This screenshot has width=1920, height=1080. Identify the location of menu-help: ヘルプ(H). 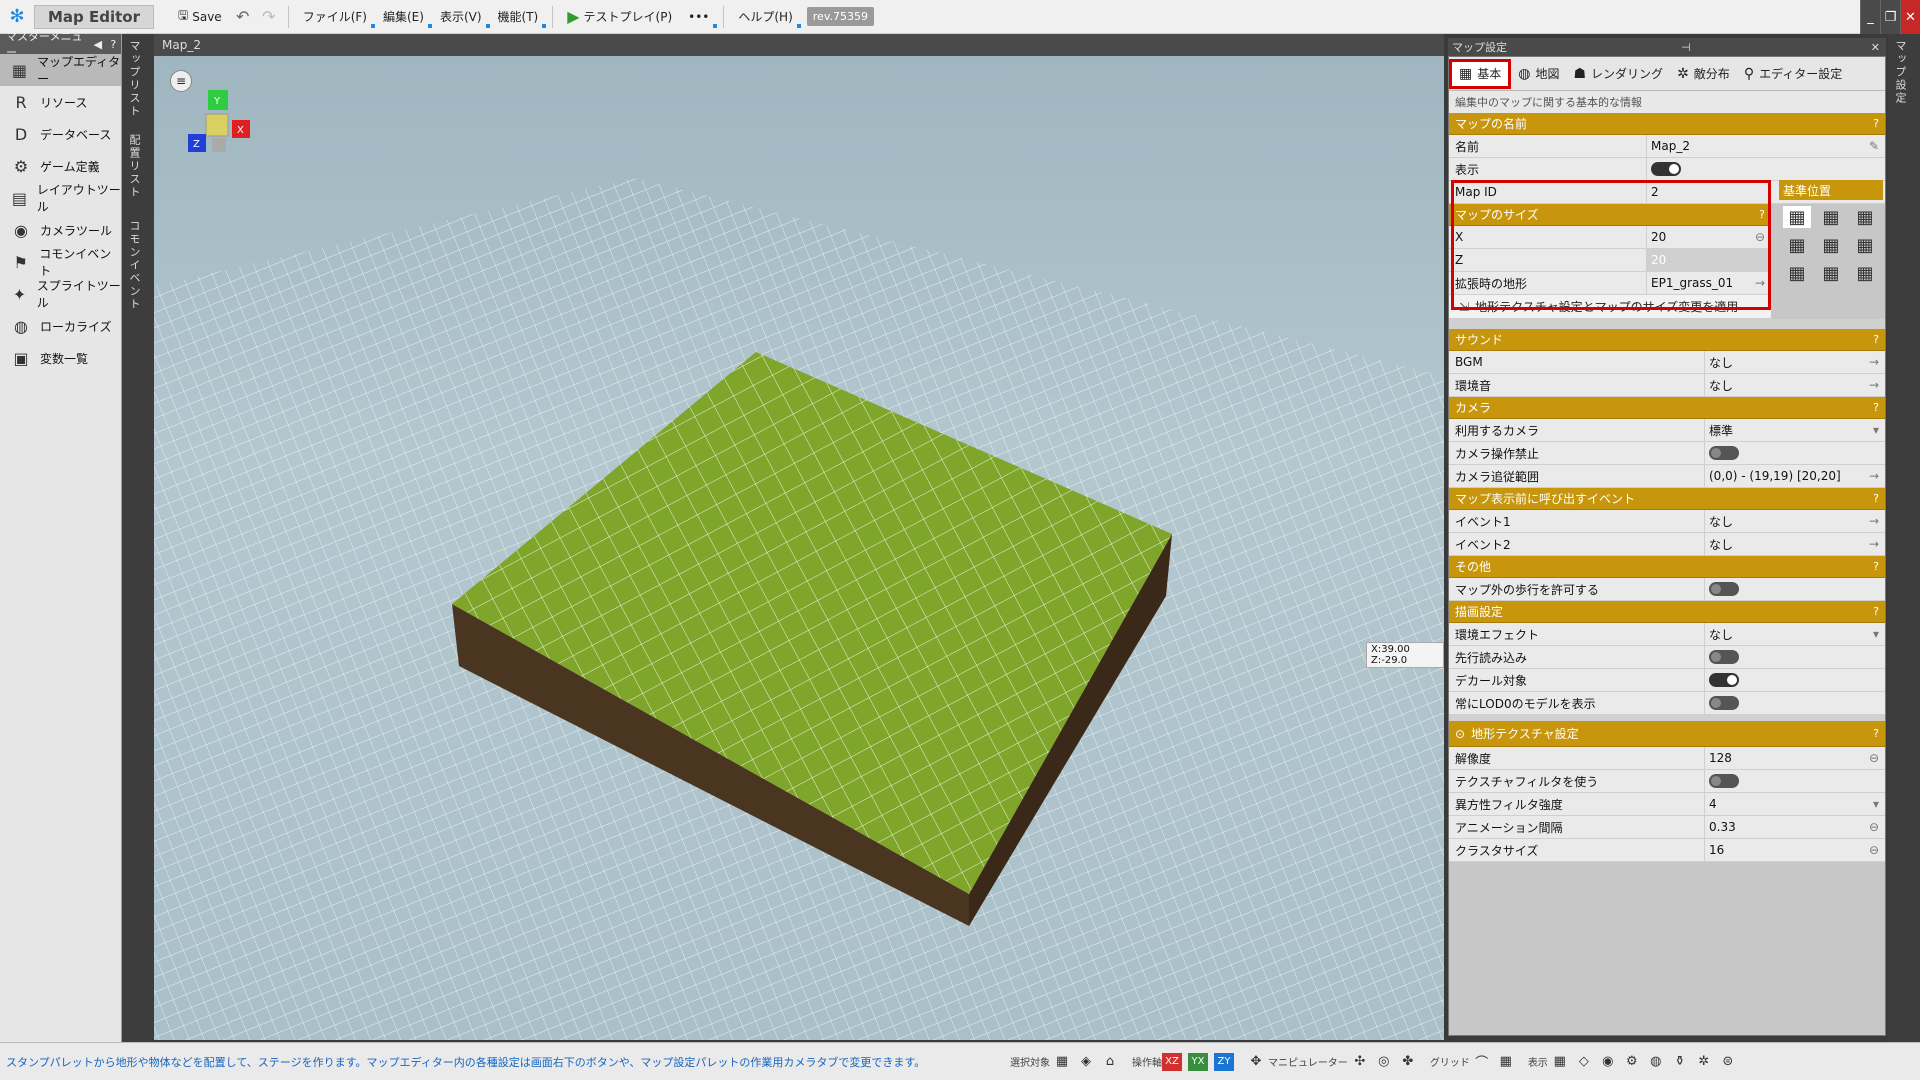
(765, 17).